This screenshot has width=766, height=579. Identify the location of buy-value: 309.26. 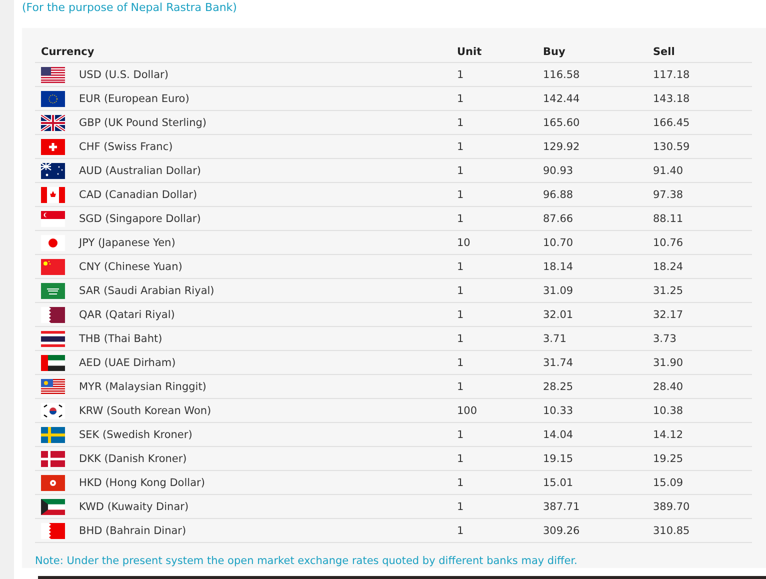
(562, 530).